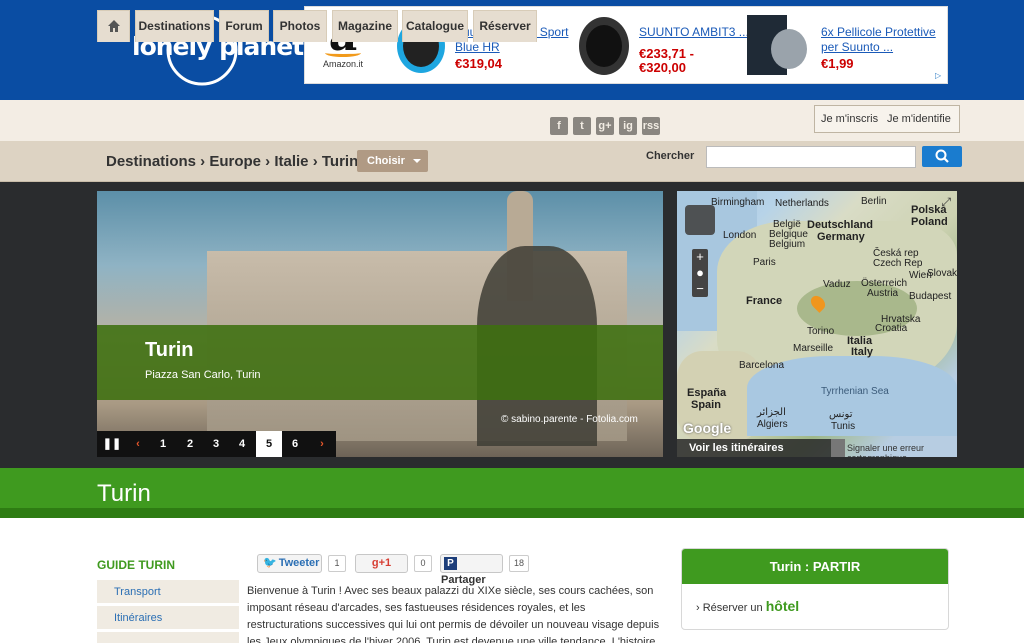  Describe the element at coordinates (343, 64) in the screenshot. I see `amazon-label: Amazon.it` at that location.